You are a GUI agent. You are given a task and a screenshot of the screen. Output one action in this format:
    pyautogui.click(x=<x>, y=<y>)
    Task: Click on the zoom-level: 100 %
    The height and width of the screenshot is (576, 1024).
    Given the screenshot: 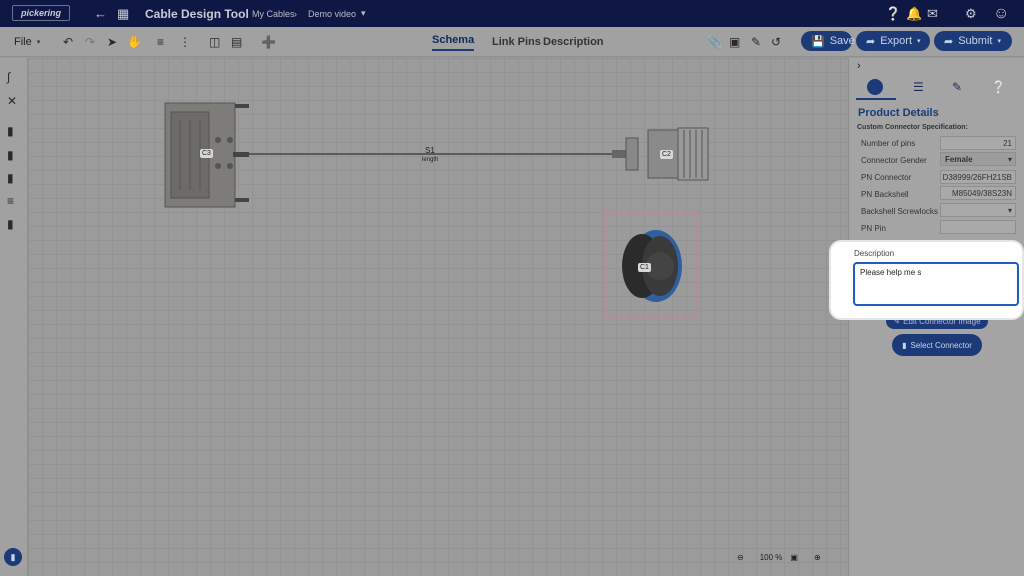 What is the action you would take?
    pyautogui.click(x=771, y=557)
    